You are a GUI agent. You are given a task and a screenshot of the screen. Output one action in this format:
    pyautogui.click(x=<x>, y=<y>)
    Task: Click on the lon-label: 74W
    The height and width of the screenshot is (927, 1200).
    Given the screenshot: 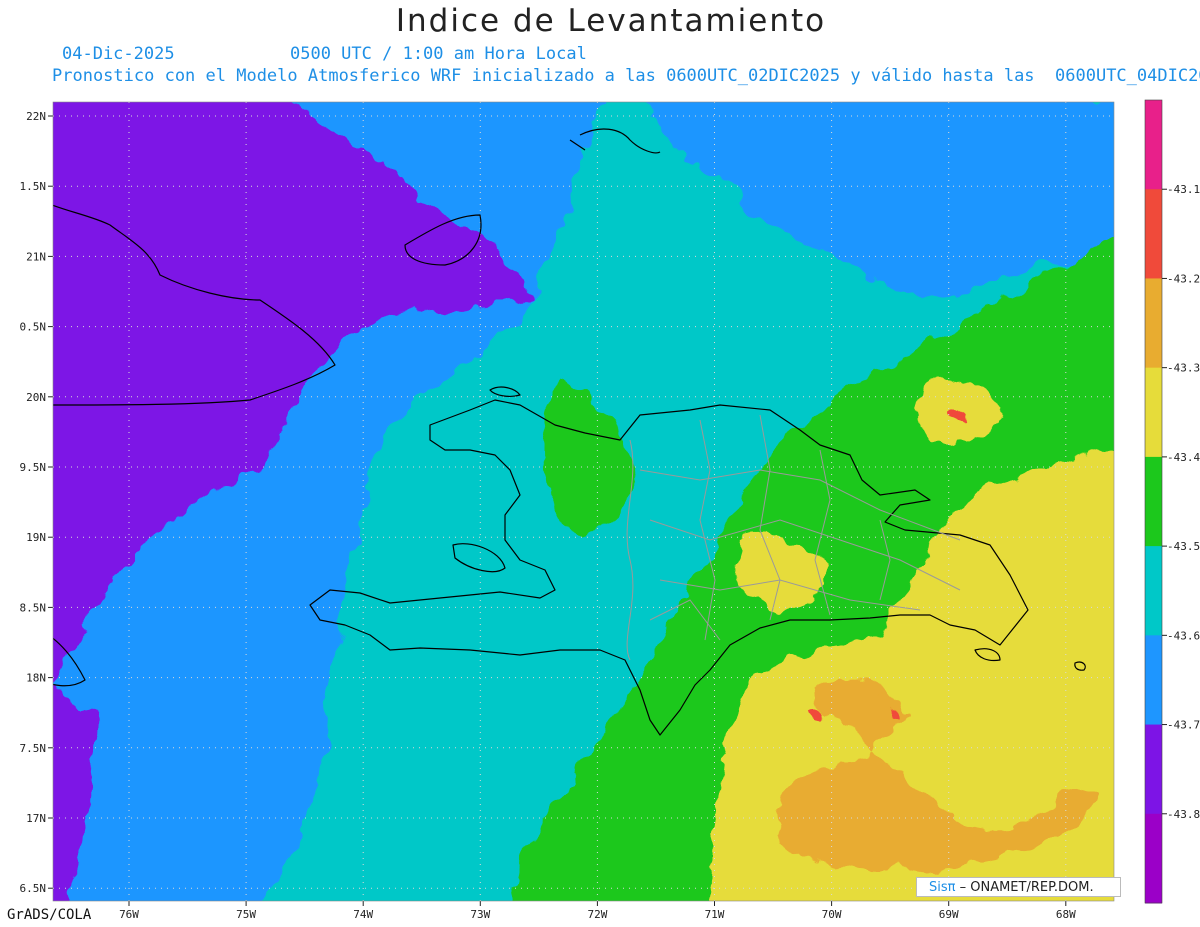 What is the action you would take?
    pyautogui.click(x=363, y=914)
    